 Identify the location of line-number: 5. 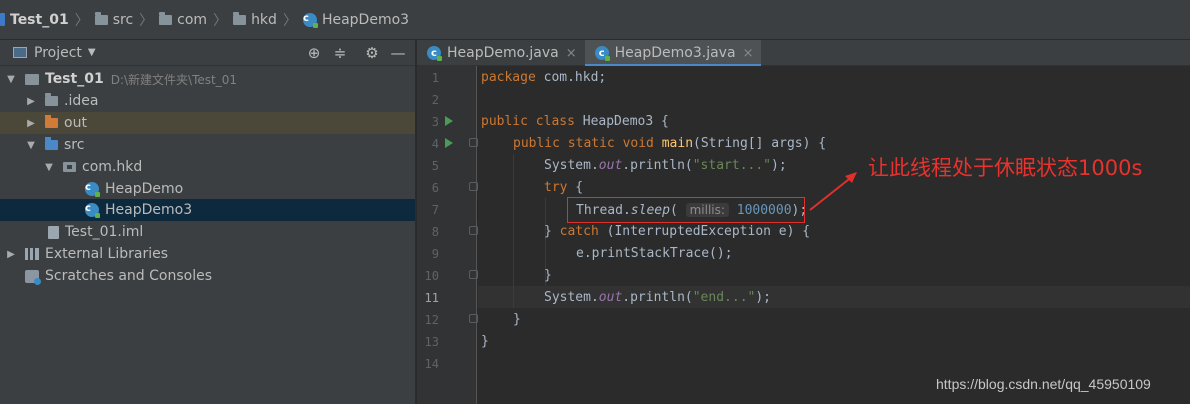
(435, 166).